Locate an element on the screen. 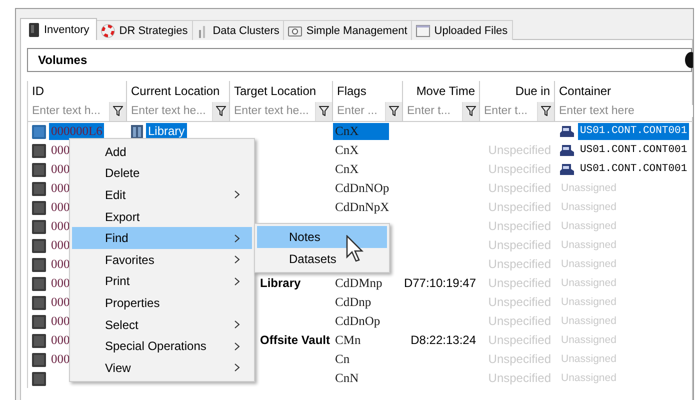 The image size is (700, 400). table-cell-text: CdDnNOp is located at coordinates (362, 188).